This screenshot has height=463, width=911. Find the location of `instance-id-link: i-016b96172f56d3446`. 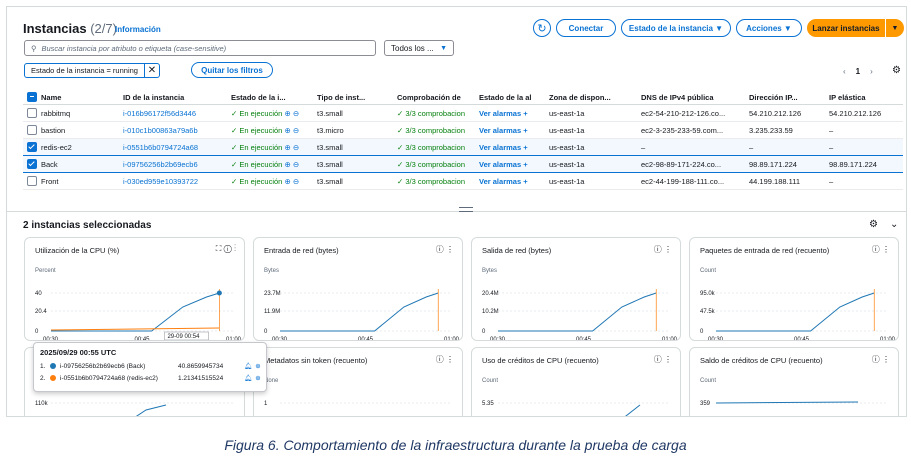

instance-id-link: i-016b96172f56d3446 is located at coordinates (173, 113).